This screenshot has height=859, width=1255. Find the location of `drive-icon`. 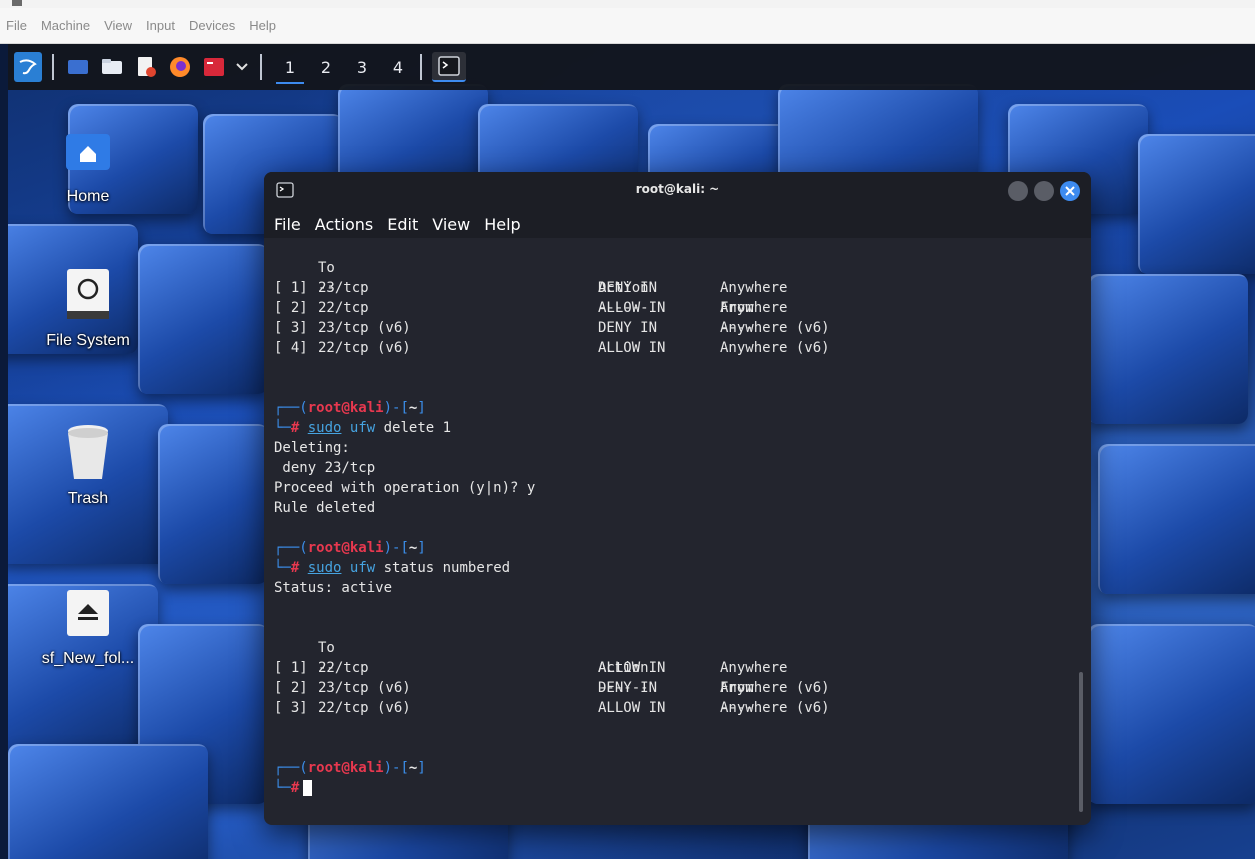

drive-icon is located at coordinates (88, 295).